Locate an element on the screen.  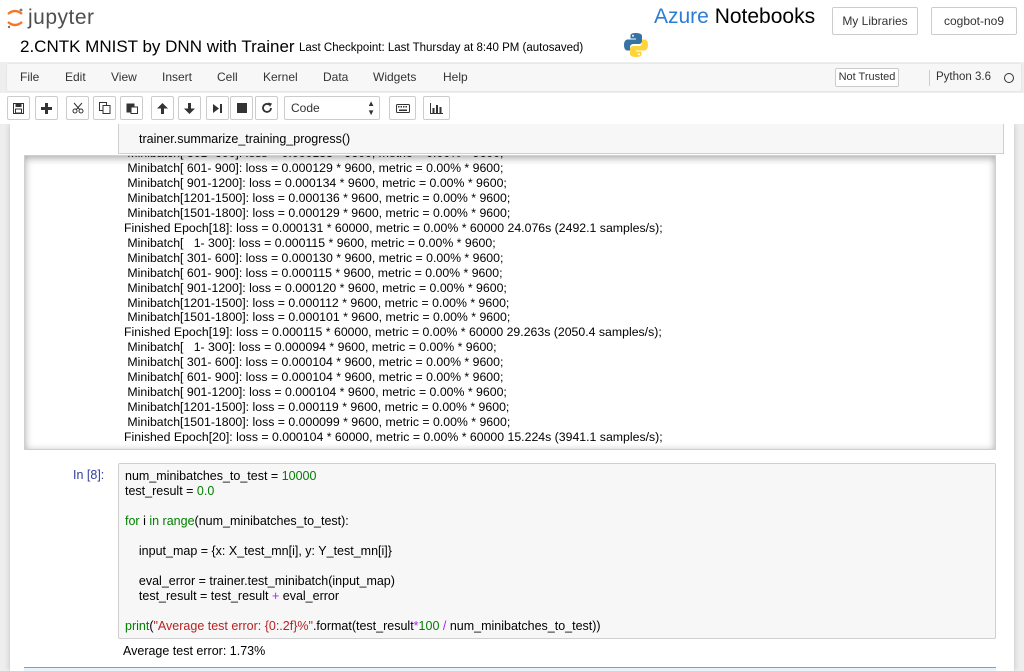
keyboard-icon is located at coordinates (402, 108).